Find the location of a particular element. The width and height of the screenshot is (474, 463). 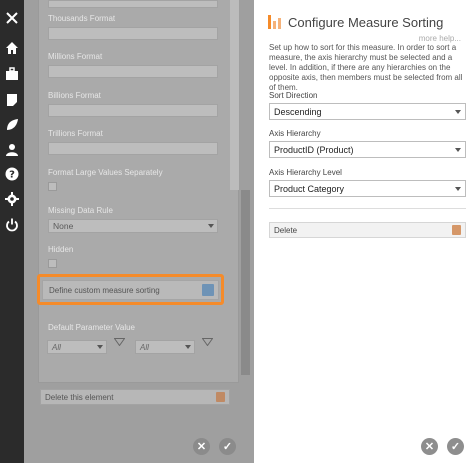

sort-direction-value: Descending is located at coordinates (298, 112).